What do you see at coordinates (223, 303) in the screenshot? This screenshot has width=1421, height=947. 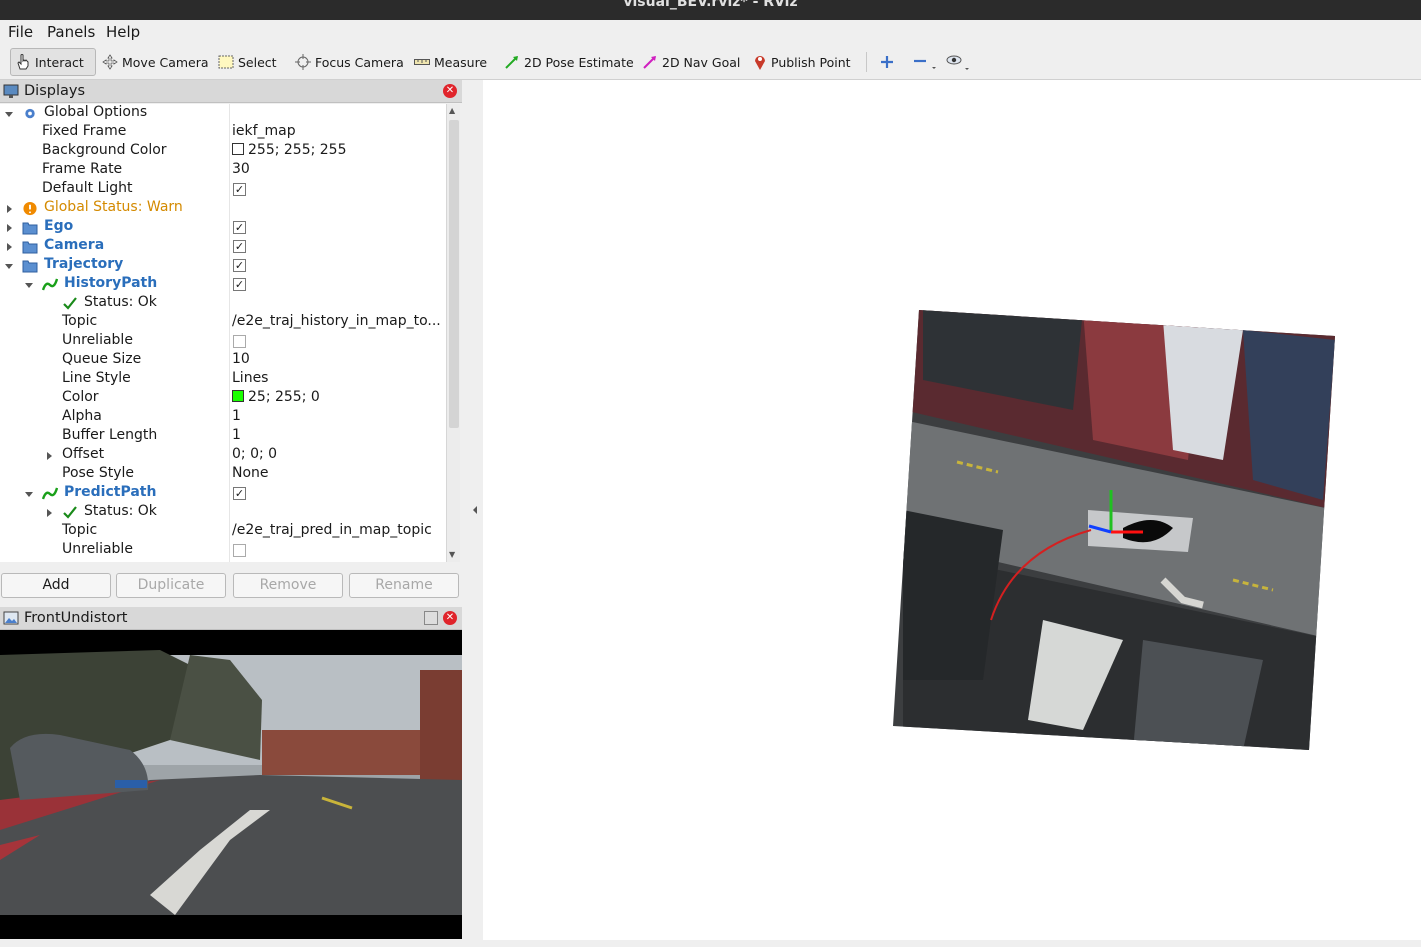 I see `tree-row-history-status: Status: Ok` at bounding box center [223, 303].